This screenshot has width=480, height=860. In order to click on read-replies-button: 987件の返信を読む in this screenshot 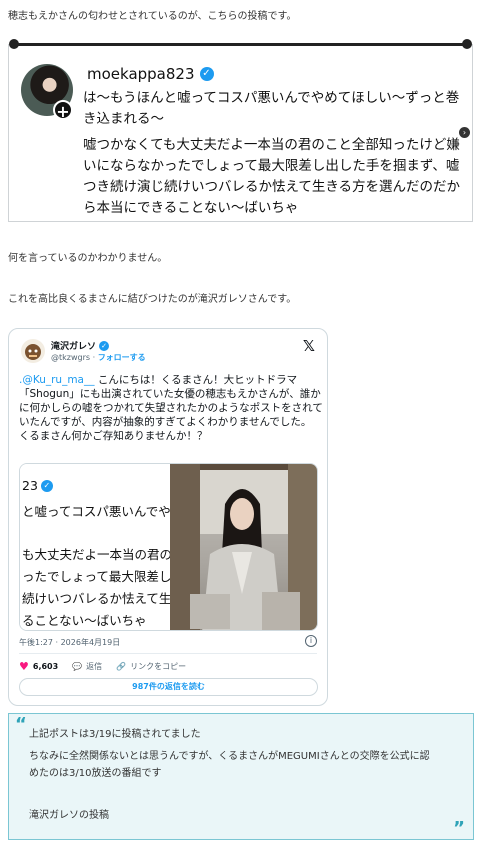, I will do `click(168, 687)`.